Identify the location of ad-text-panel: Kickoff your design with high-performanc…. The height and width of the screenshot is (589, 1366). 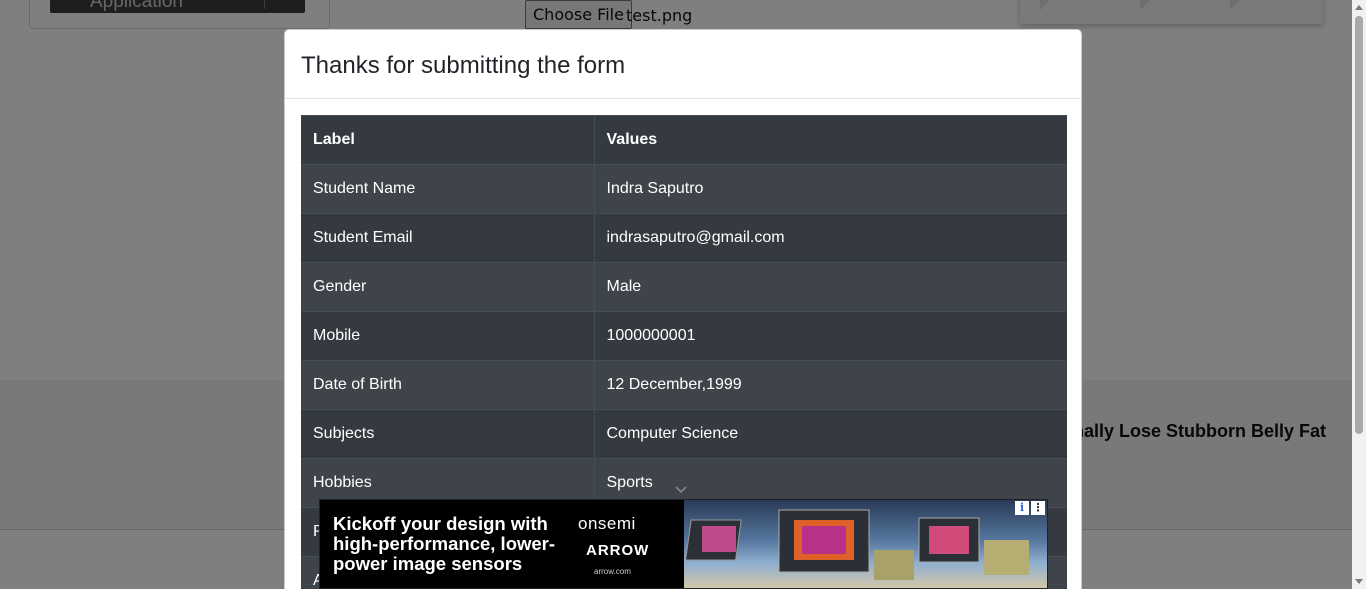
(502, 544).